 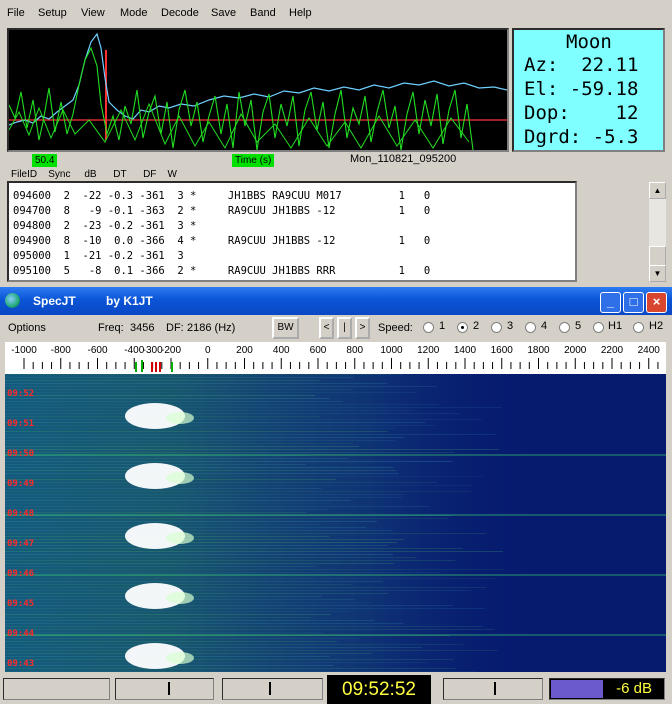 I want to click on df-label: DF:, so click(x=175, y=328).